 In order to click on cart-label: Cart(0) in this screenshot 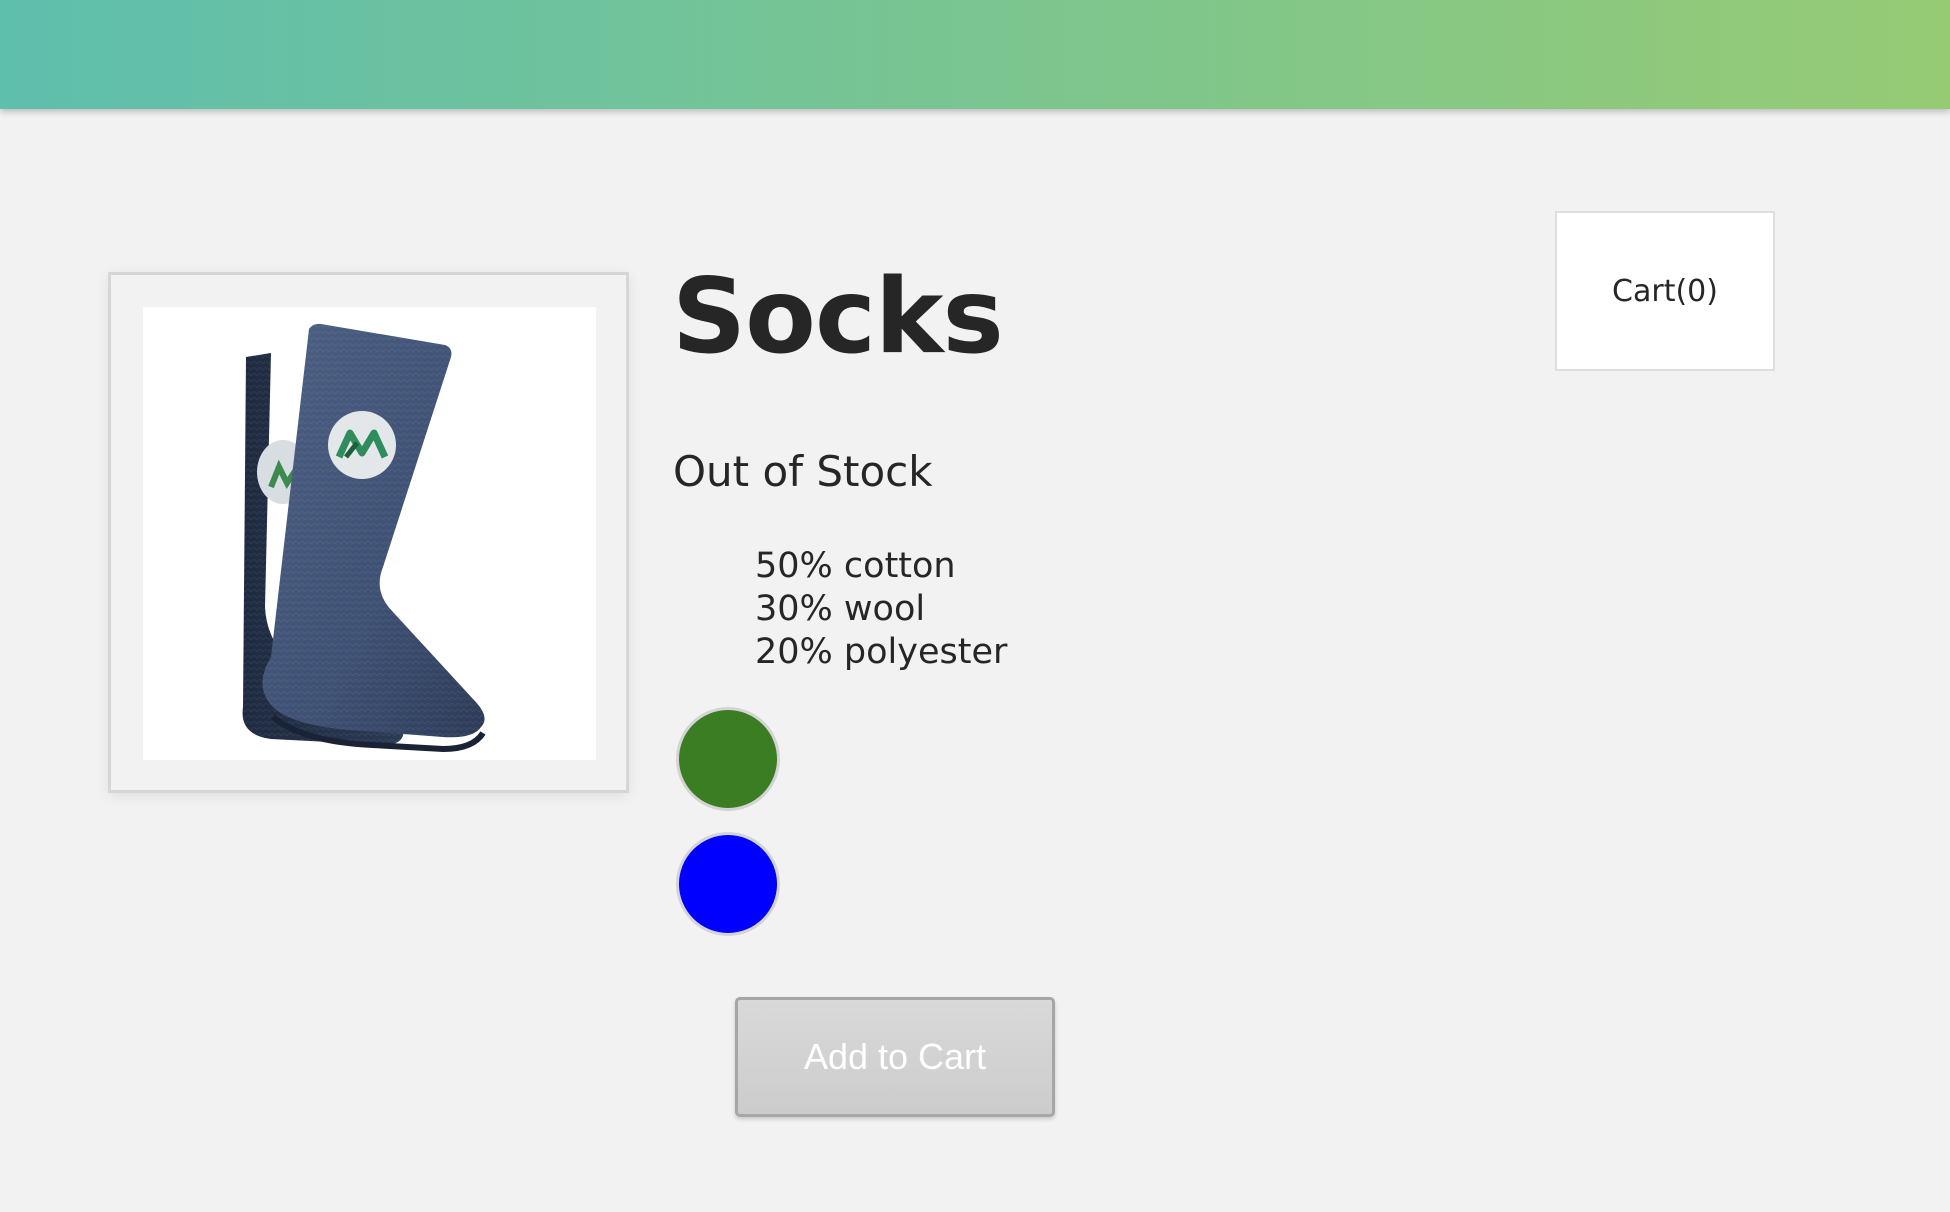, I will do `click(1665, 291)`.